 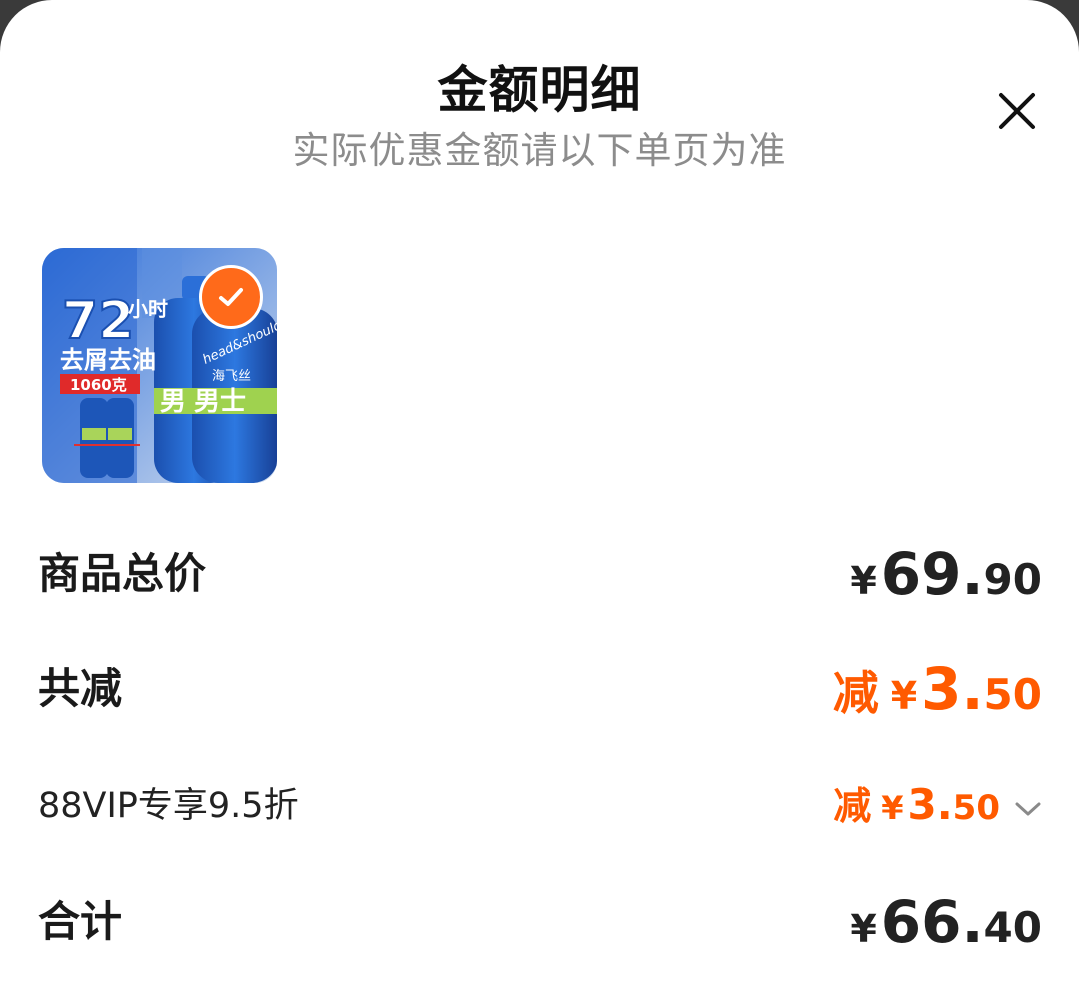 I want to click on close-icon, so click(x=1017, y=111).